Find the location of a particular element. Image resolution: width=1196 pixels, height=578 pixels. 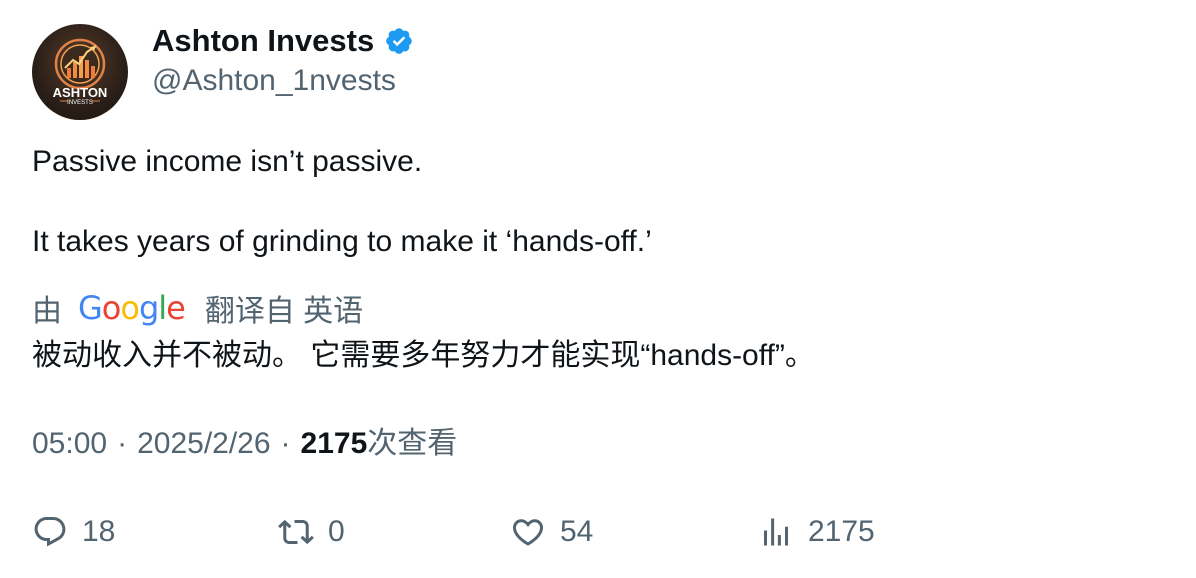

display-name-text: Ashton Invests is located at coordinates (263, 40).